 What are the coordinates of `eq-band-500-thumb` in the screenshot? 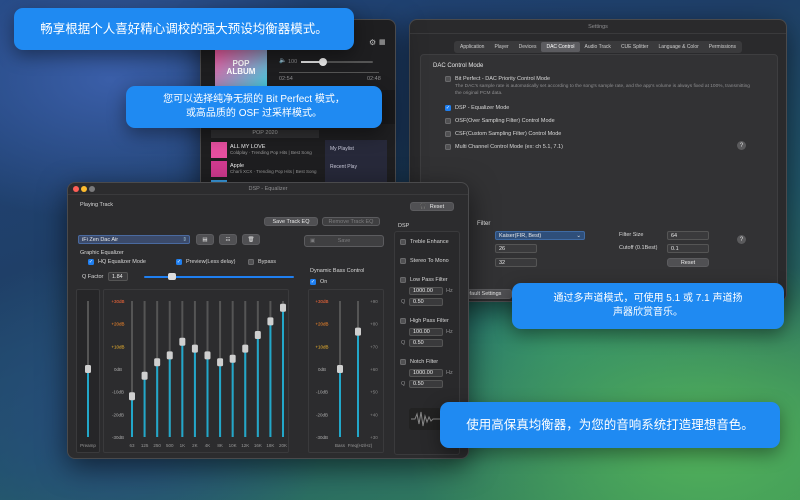 It's located at (169, 355).